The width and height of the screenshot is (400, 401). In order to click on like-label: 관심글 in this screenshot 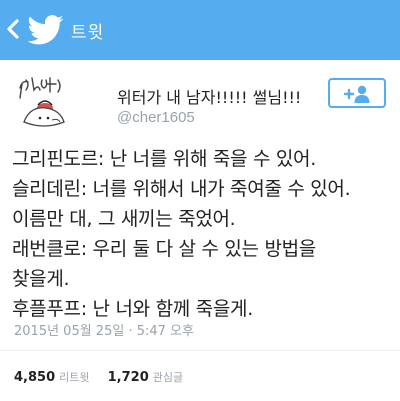, I will do `click(168, 377)`.